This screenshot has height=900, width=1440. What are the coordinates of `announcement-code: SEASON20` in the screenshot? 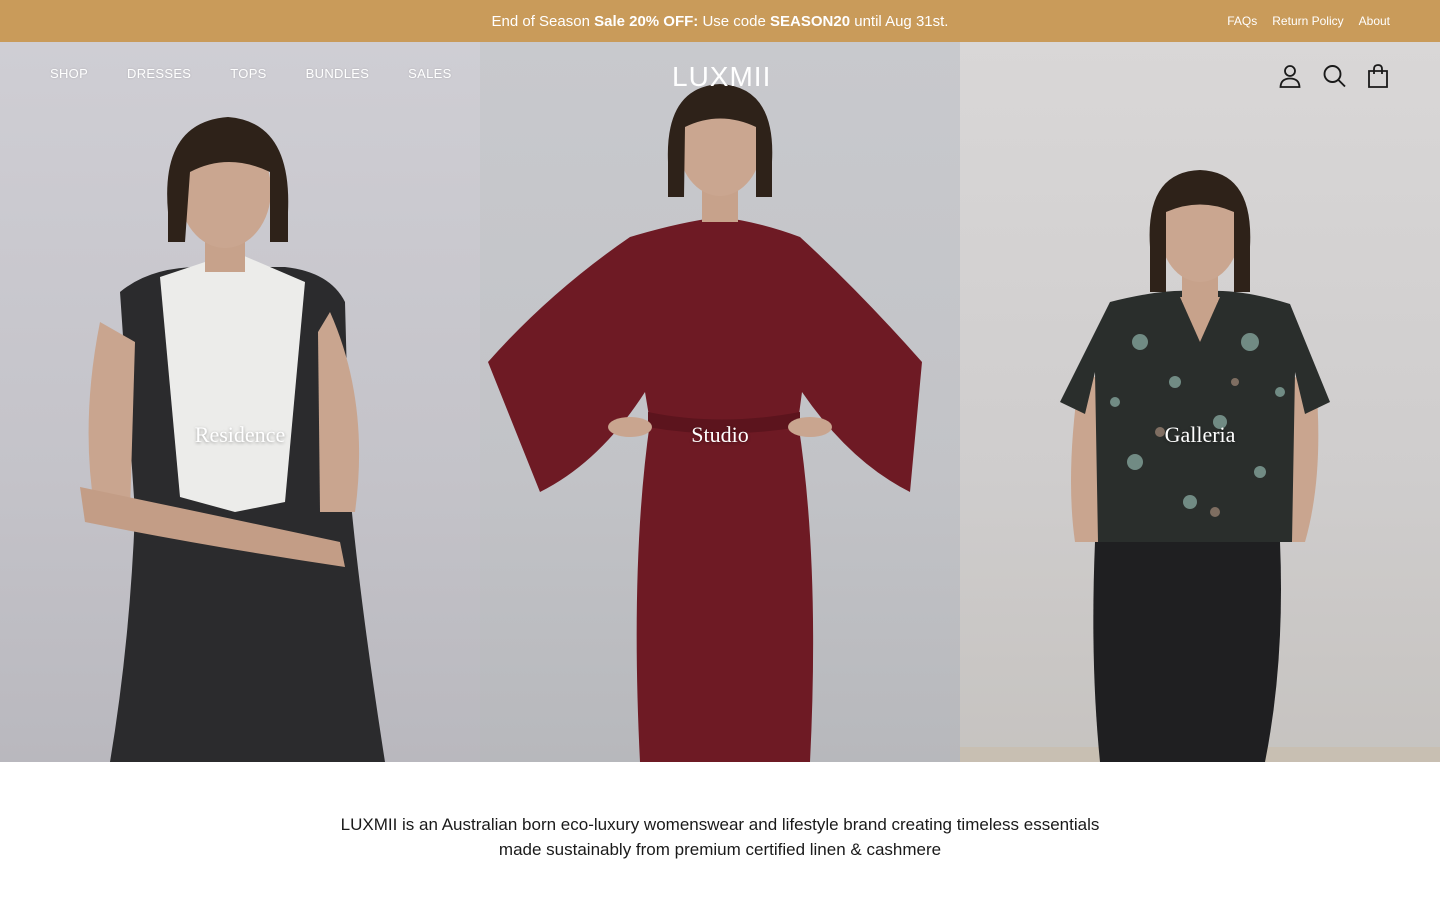 It's located at (810, 21).